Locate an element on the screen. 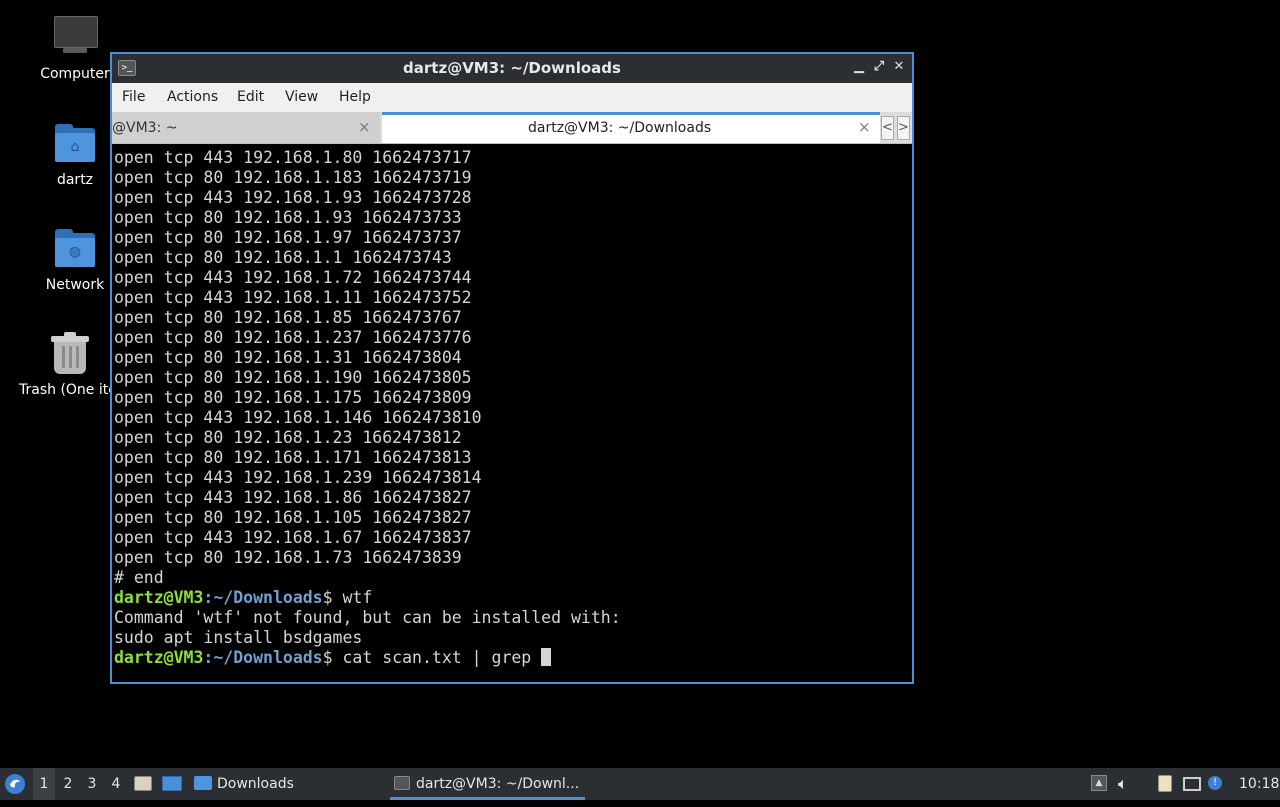 The width and height of the screenshot is (1280, 807). output-line: open tcp 80 192.168.1.1 1662473743 is located at coordinates (283, 257).